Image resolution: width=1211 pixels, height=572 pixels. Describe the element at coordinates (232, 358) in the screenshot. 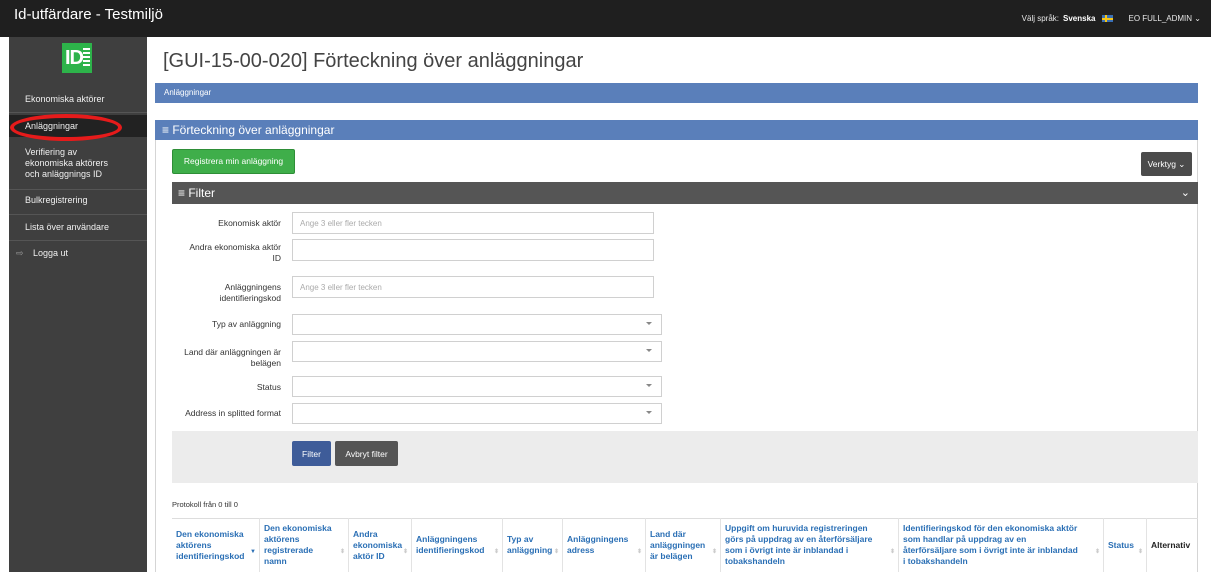

I see `country-label: Land där anläggningen är belägen` at that location.